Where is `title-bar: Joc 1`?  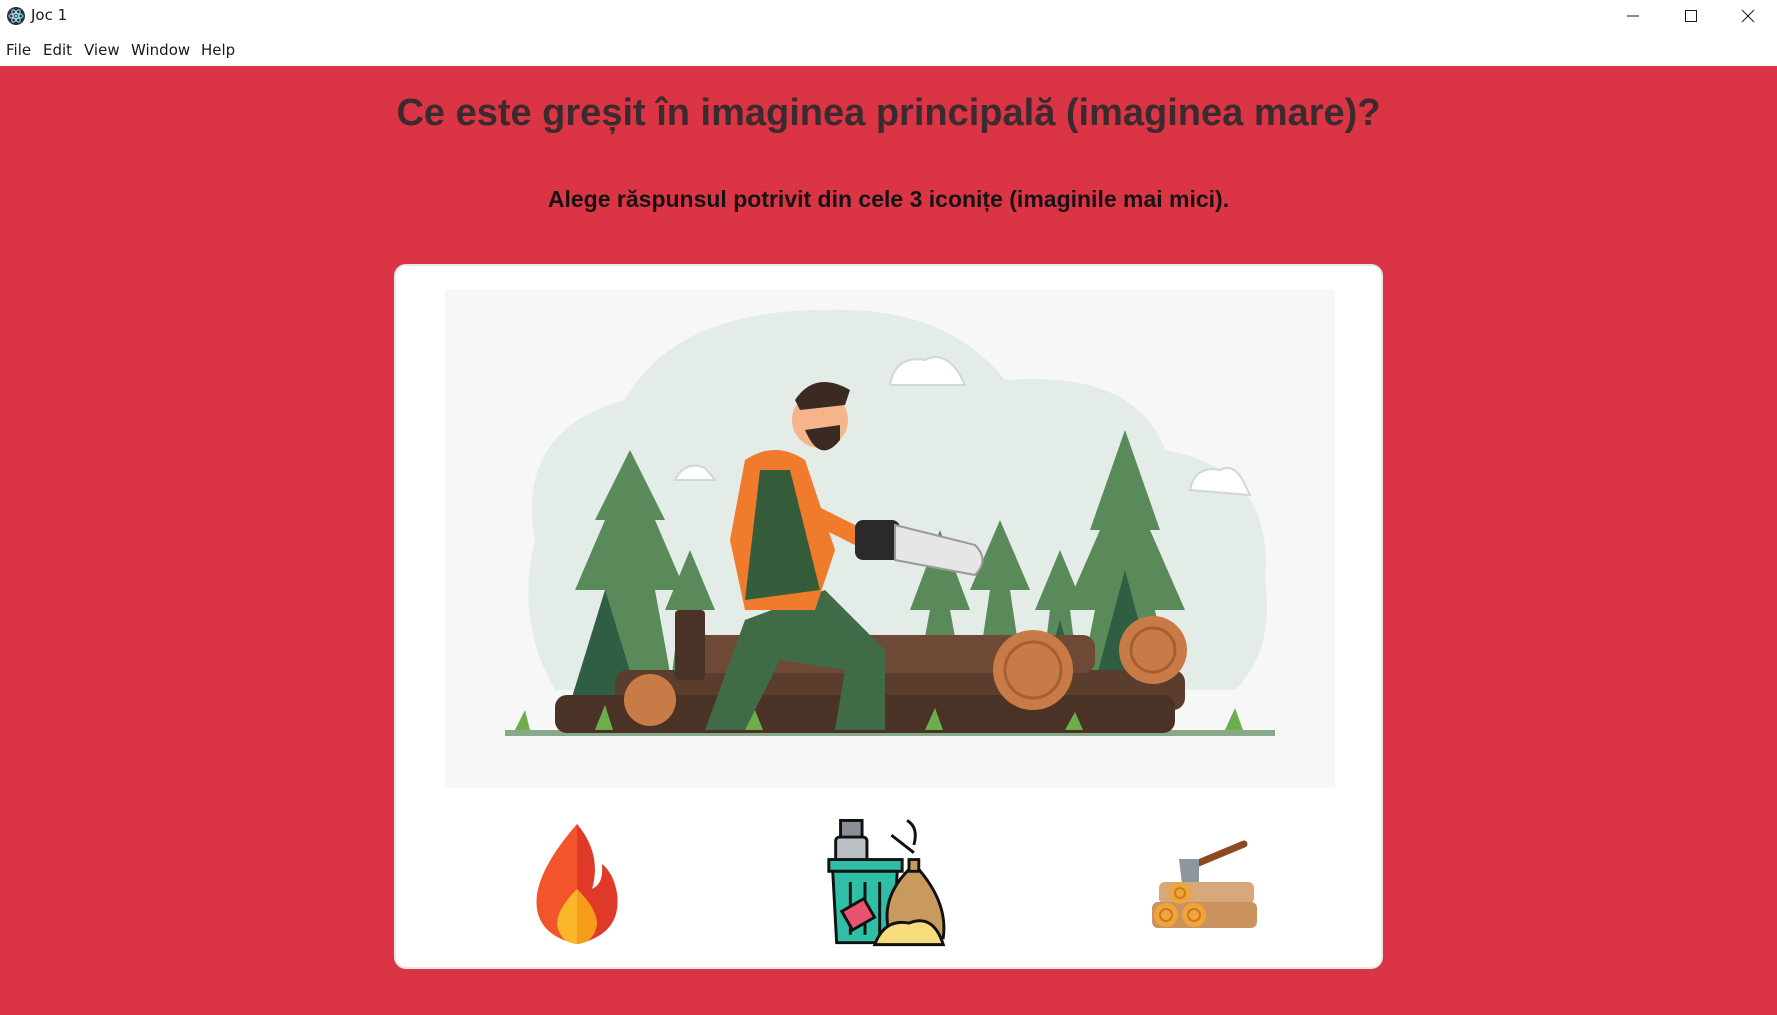
title-bar: Joc 1 is located at coordinates (888, 16).